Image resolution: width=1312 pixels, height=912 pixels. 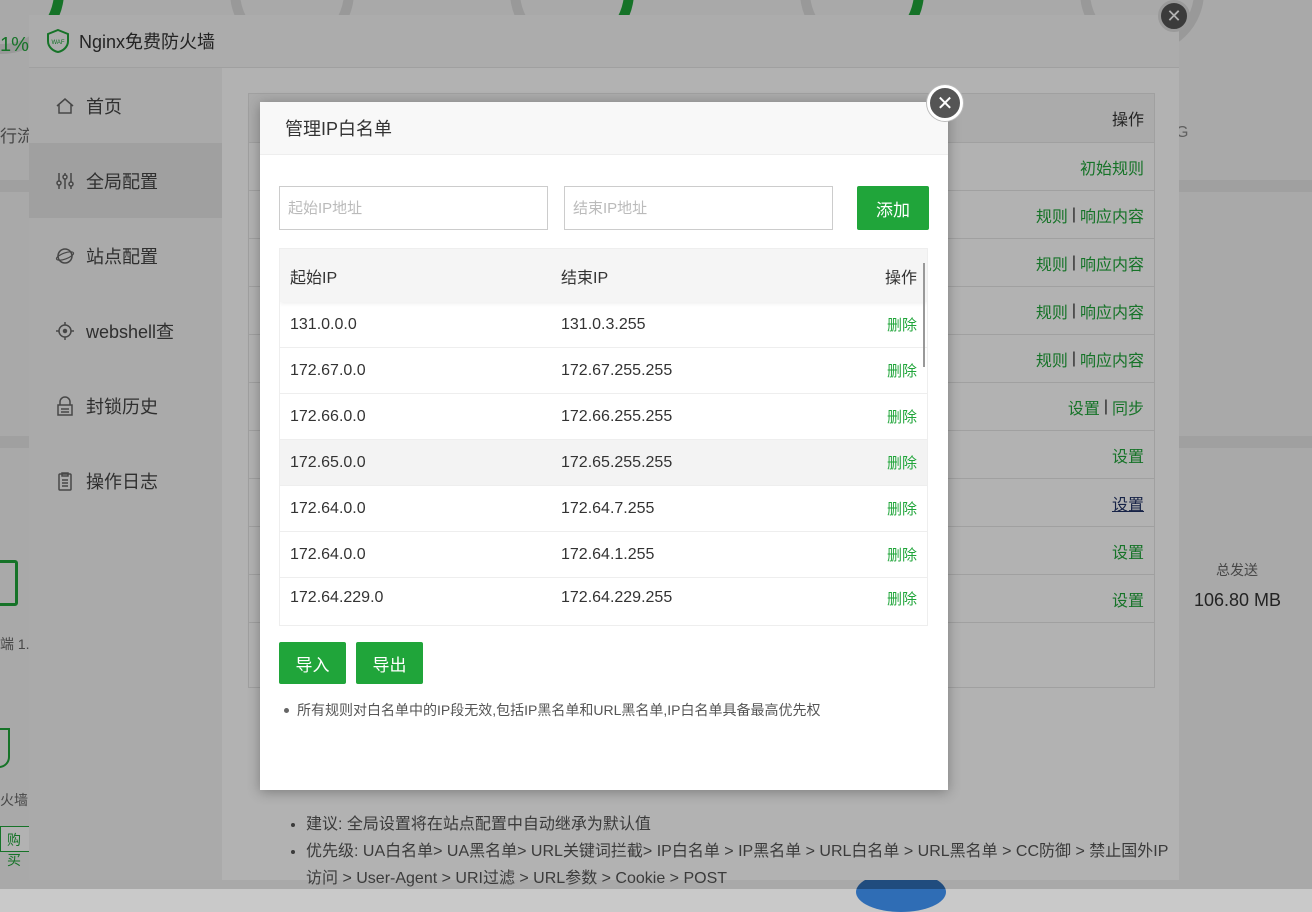 I want to click on table-row: 131.0.0.0 131.0.3.255 删除, so click(x=603, y=325).